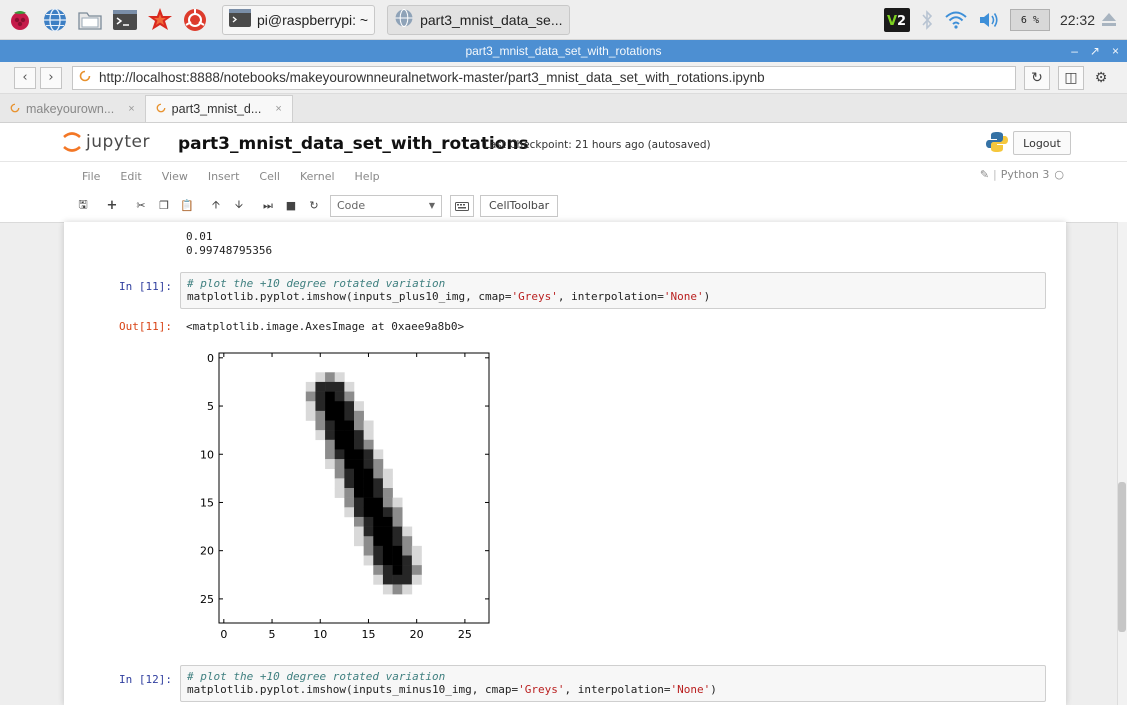 The width and height of the screenshot is (1127, 705). What do you see at coordinates (1122, 557) in the screenshot?
I see `scrollbar-thumb` at bounding box center [1122, 557].